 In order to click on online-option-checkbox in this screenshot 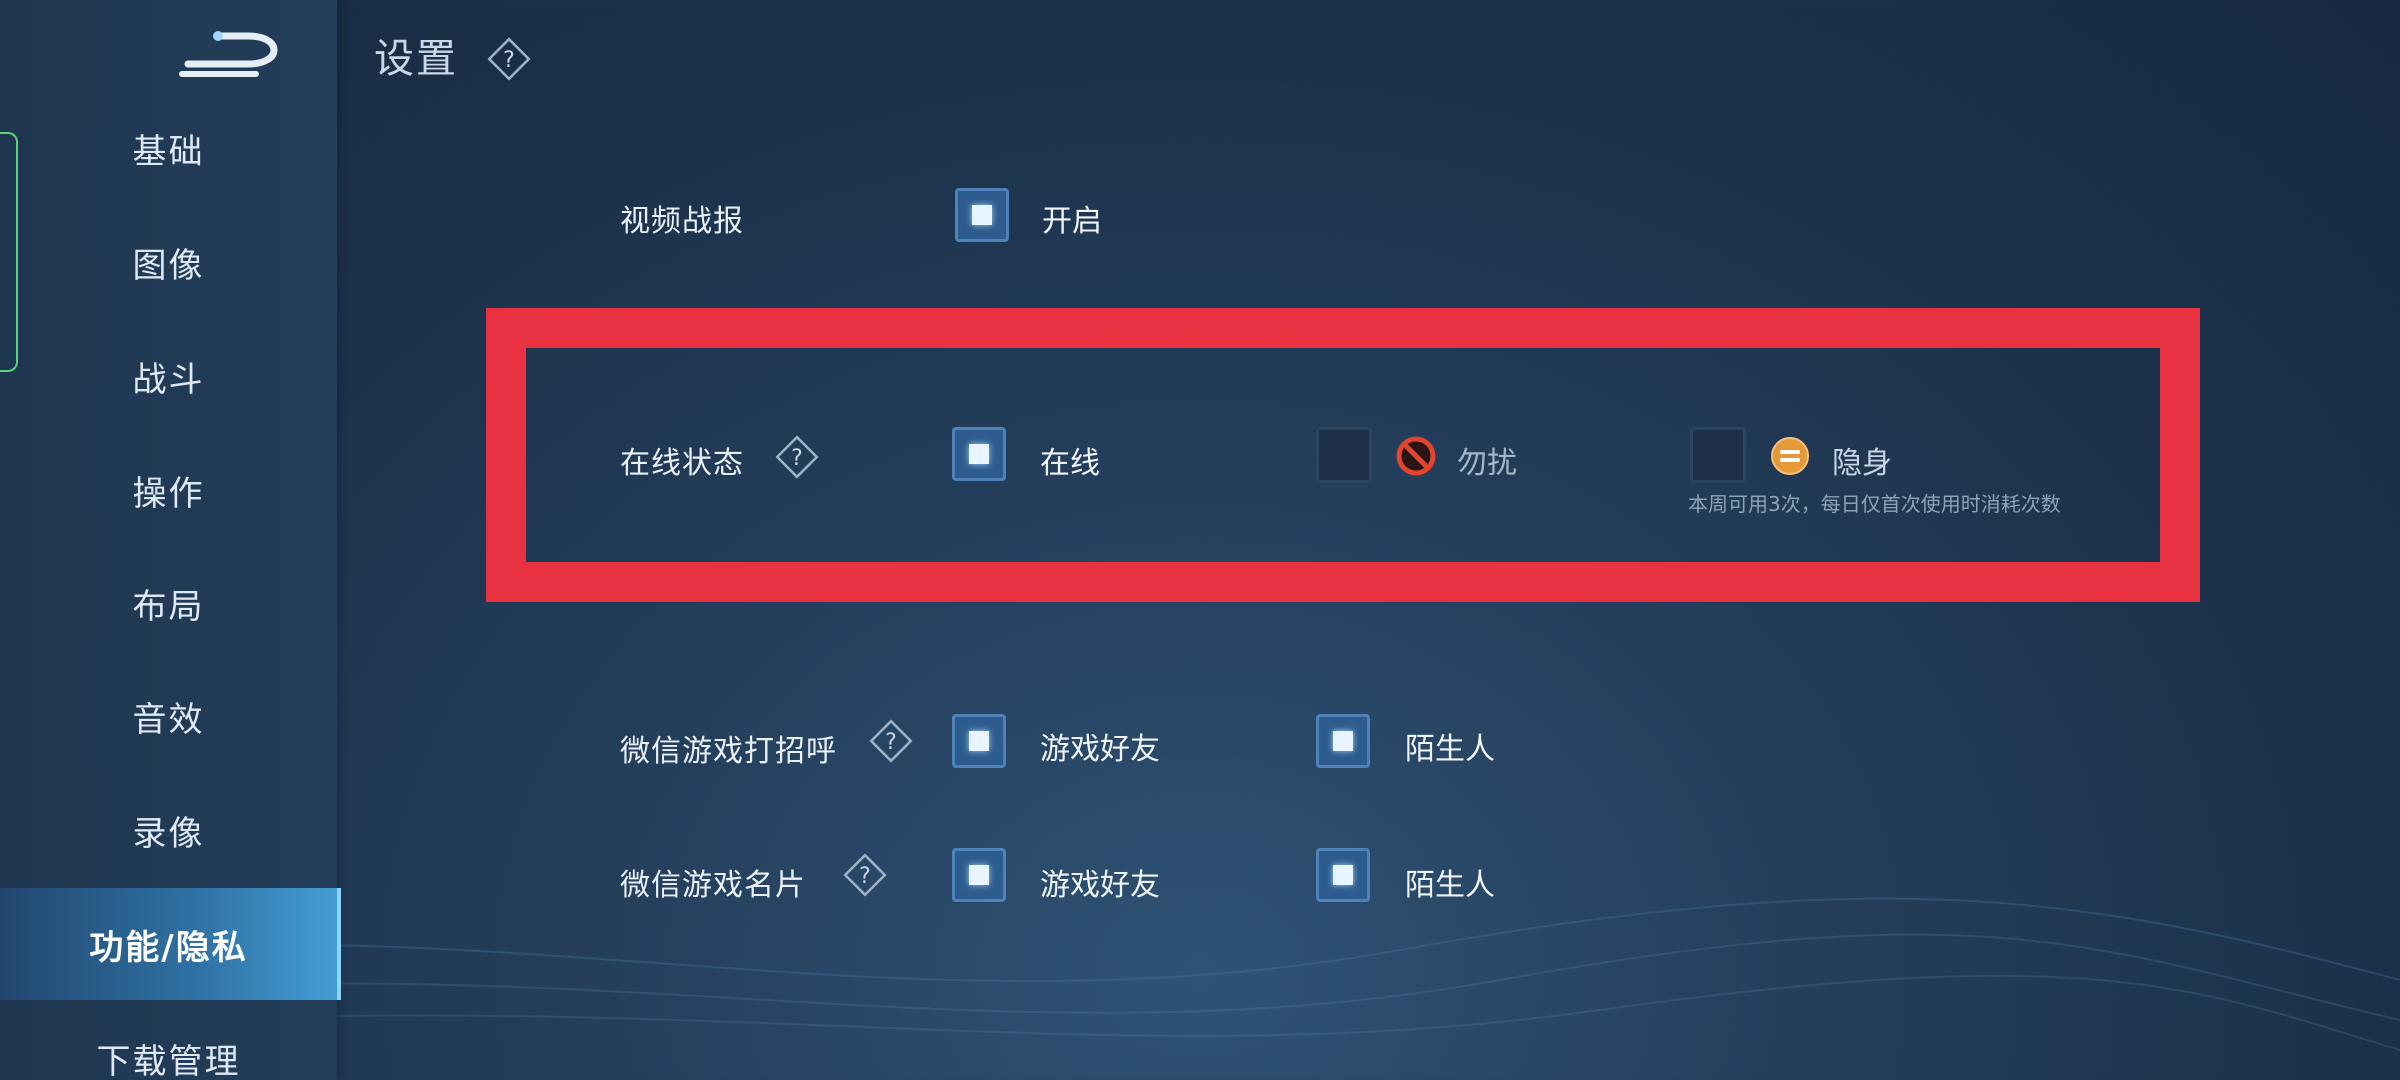, I will do `click(979, 454)`.